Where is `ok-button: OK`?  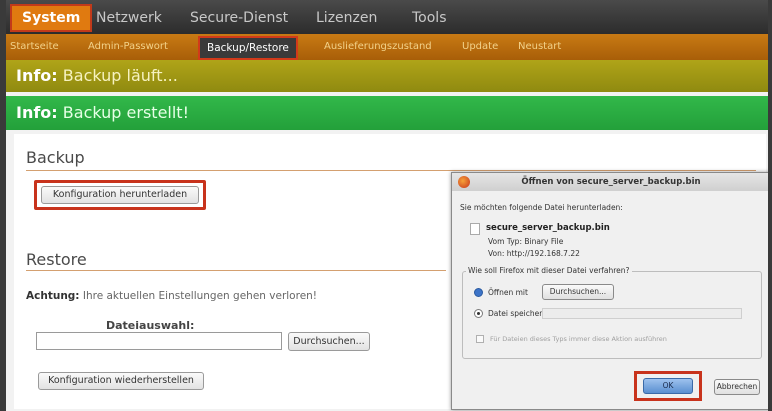
ok-button: OK is located at coordinates (668, 386).